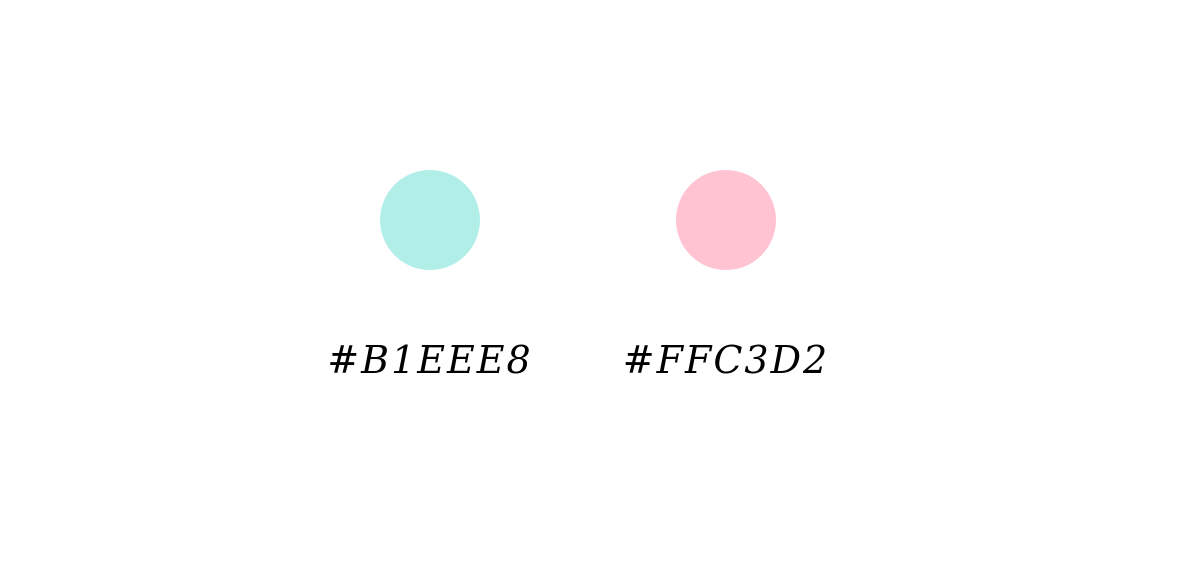  Describe the element at coordinates (726, 360) in the screenshot. I see `hex-code-label-pink: #FFC3D2` at that location.